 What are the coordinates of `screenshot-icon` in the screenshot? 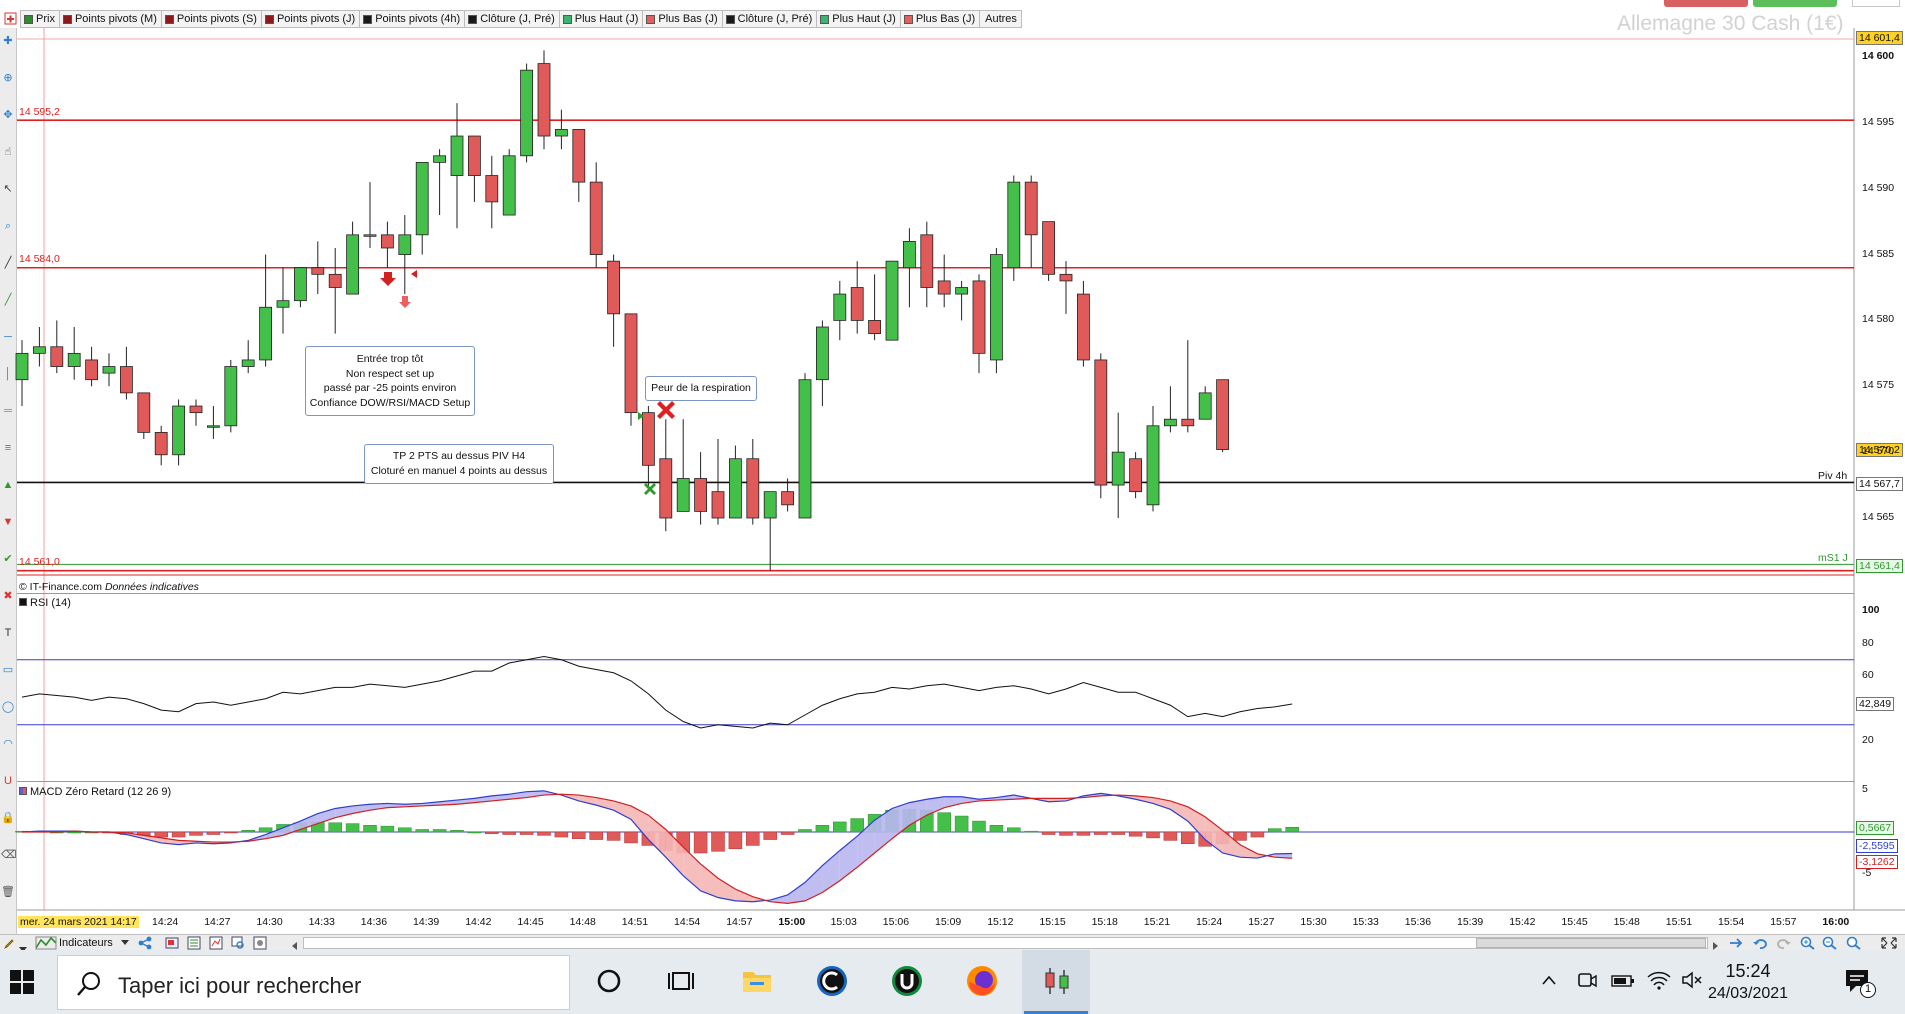 It's located at (172, 943).